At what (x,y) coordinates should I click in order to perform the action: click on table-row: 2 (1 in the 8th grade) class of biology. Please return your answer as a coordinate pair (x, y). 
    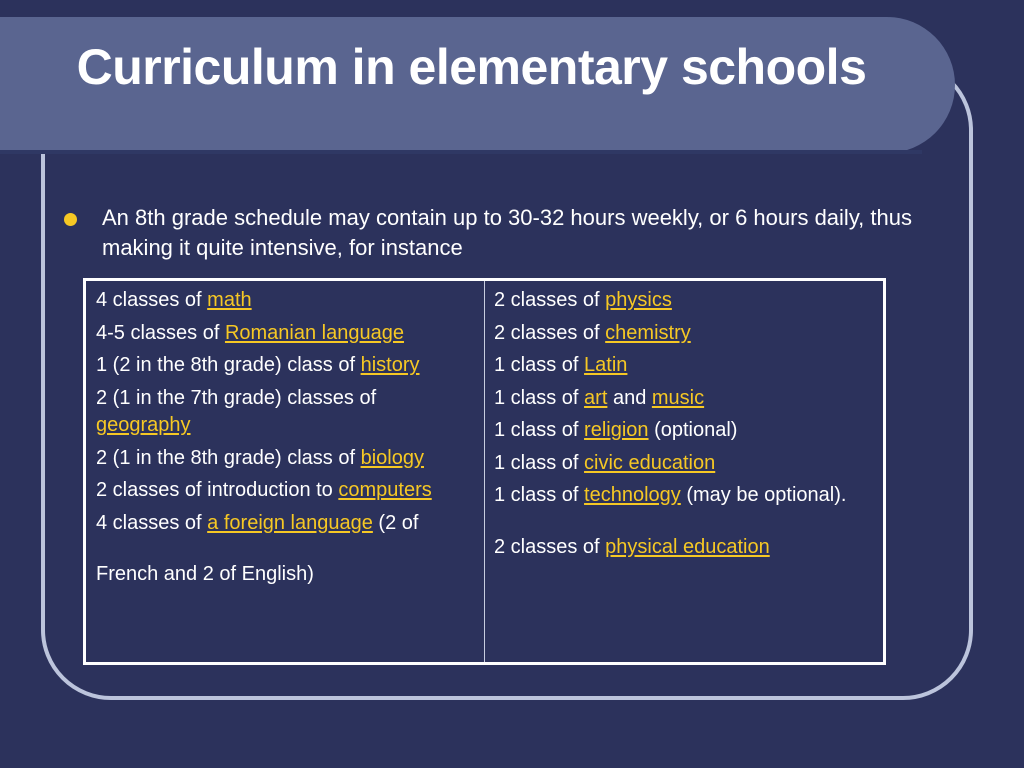
    Looking at the image, I should click on (285, 459).